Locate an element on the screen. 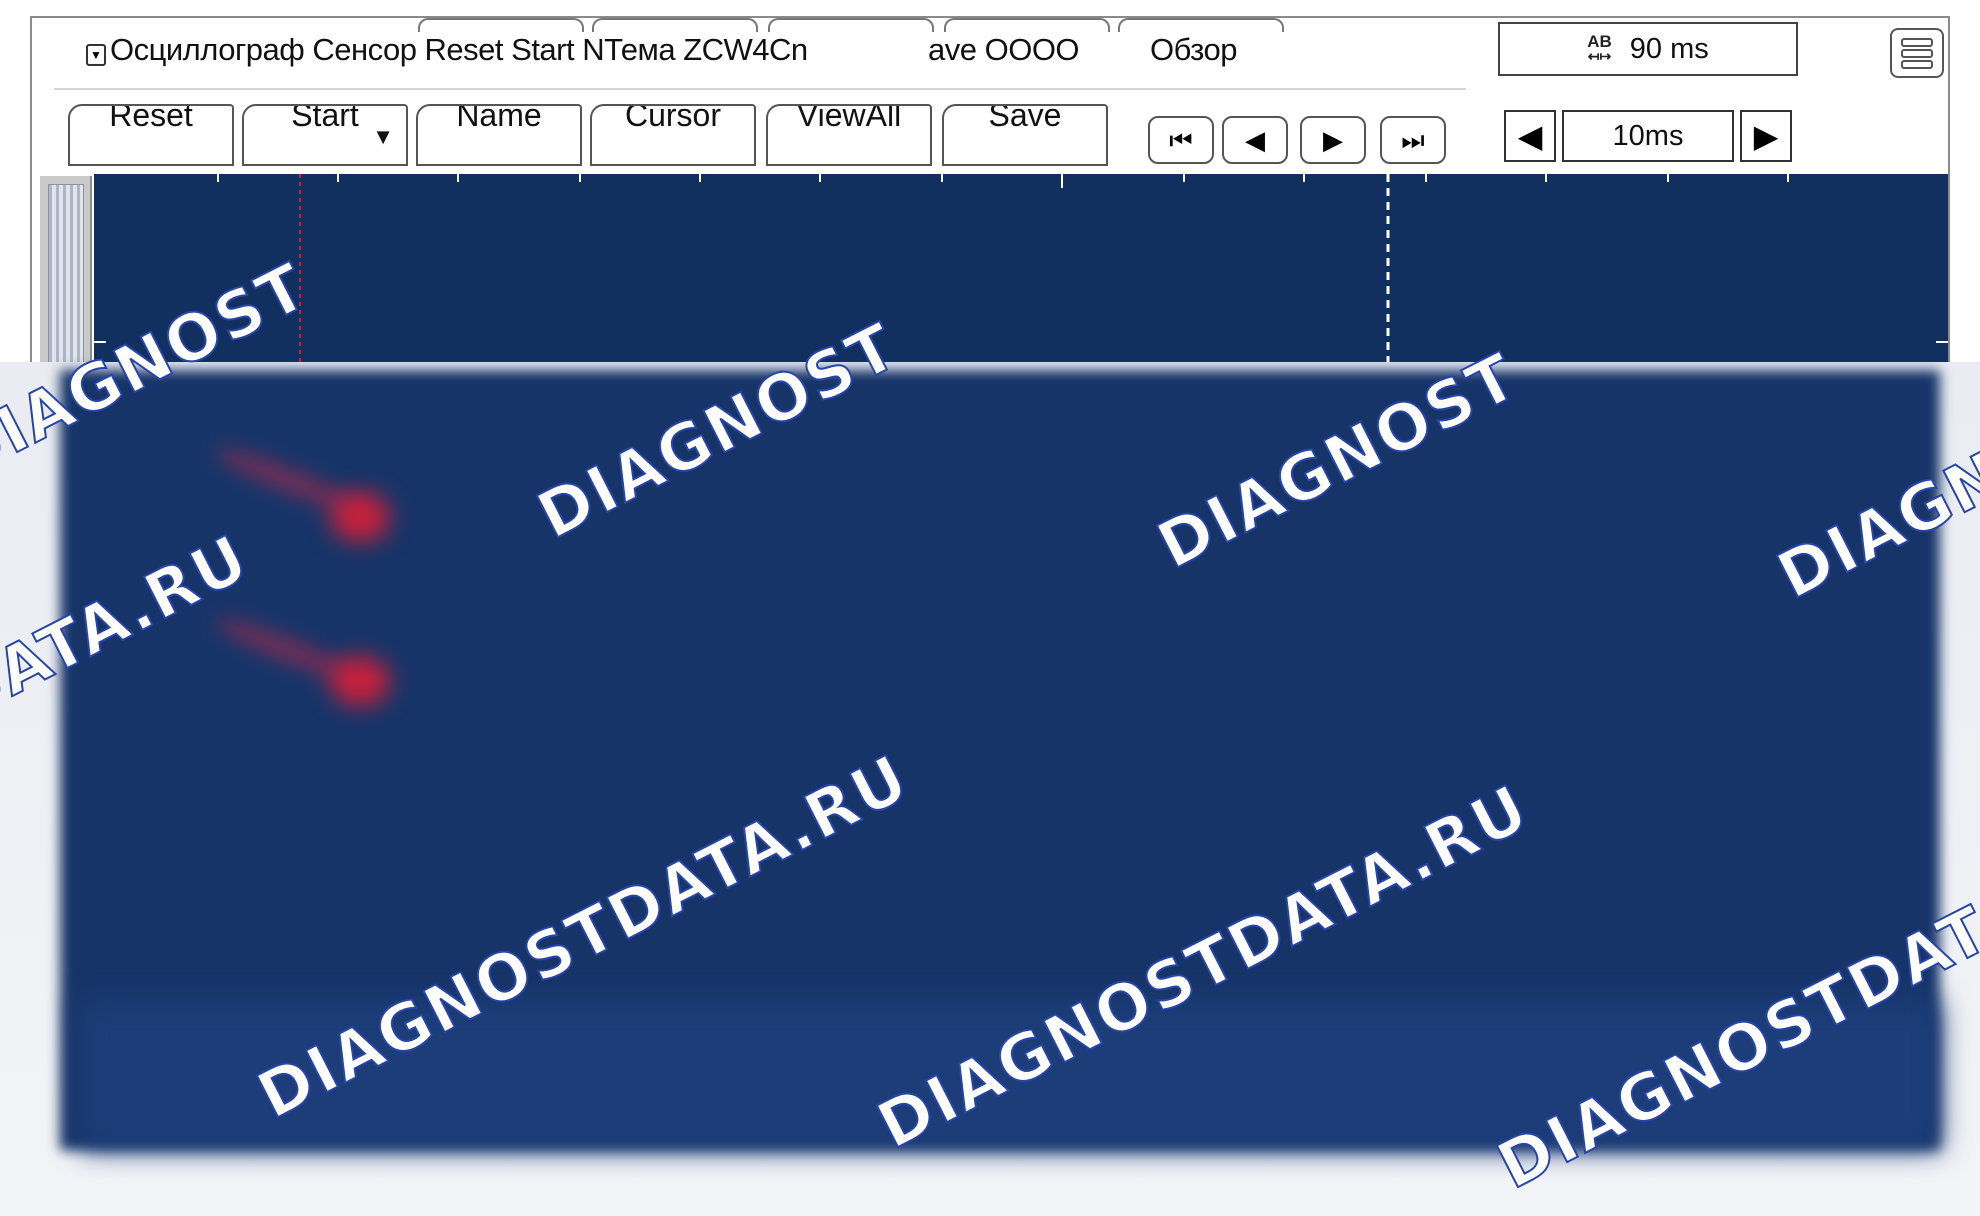 The width and height of the screenshot is (1980, 1216). step-increase-icon: ▶ is located at coordinates (1766, 136).